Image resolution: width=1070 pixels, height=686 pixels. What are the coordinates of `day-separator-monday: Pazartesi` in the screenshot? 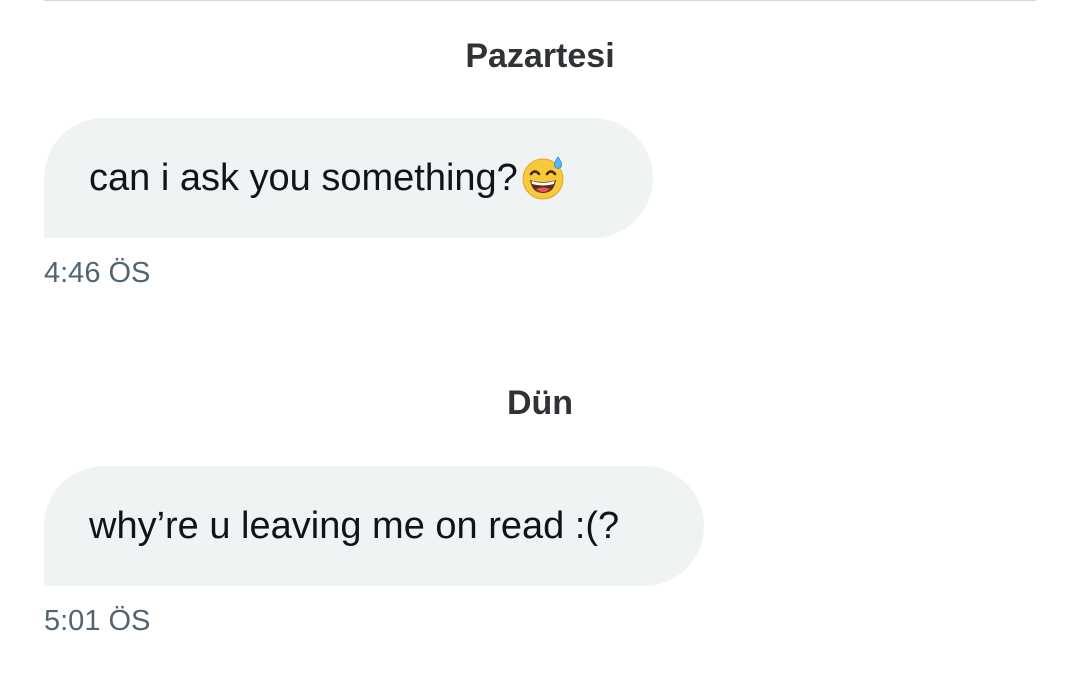 It's located at (540, 56).